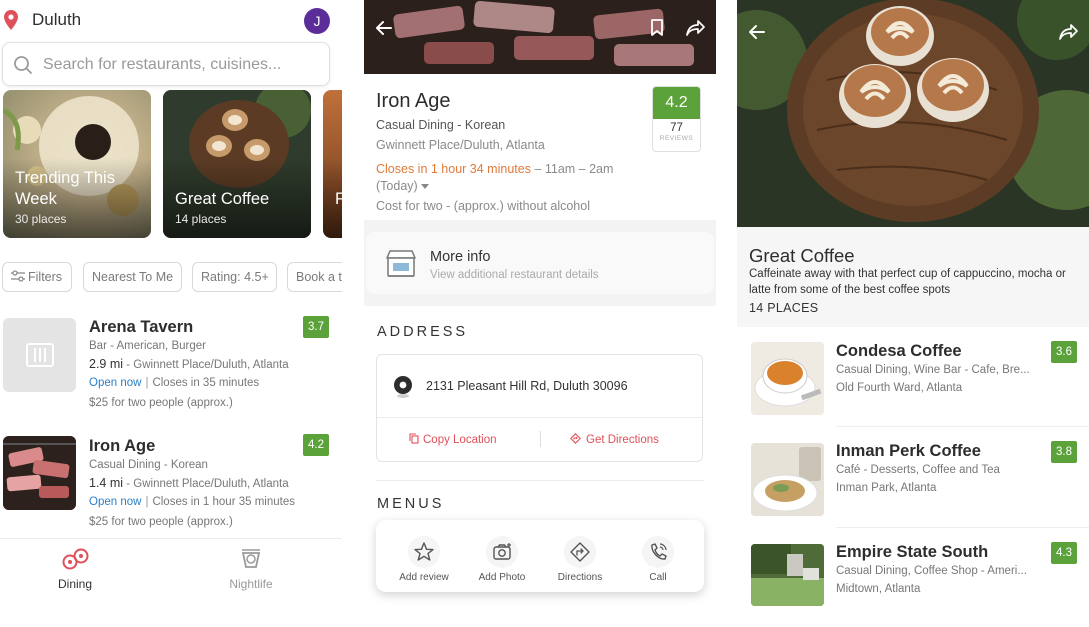  I want to click on restaurant-cuisine: Bar - American, Burger, so click(147, 346).